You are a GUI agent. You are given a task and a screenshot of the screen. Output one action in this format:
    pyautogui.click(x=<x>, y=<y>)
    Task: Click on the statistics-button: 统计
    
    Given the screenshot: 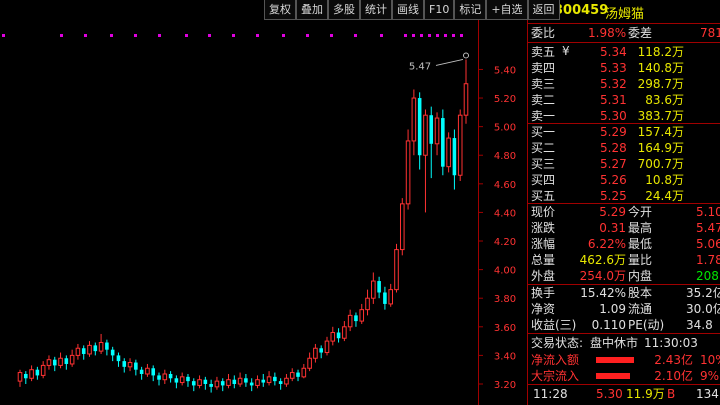 What is the action you would take?
    pyautogui.click(x=376, y=10)
    